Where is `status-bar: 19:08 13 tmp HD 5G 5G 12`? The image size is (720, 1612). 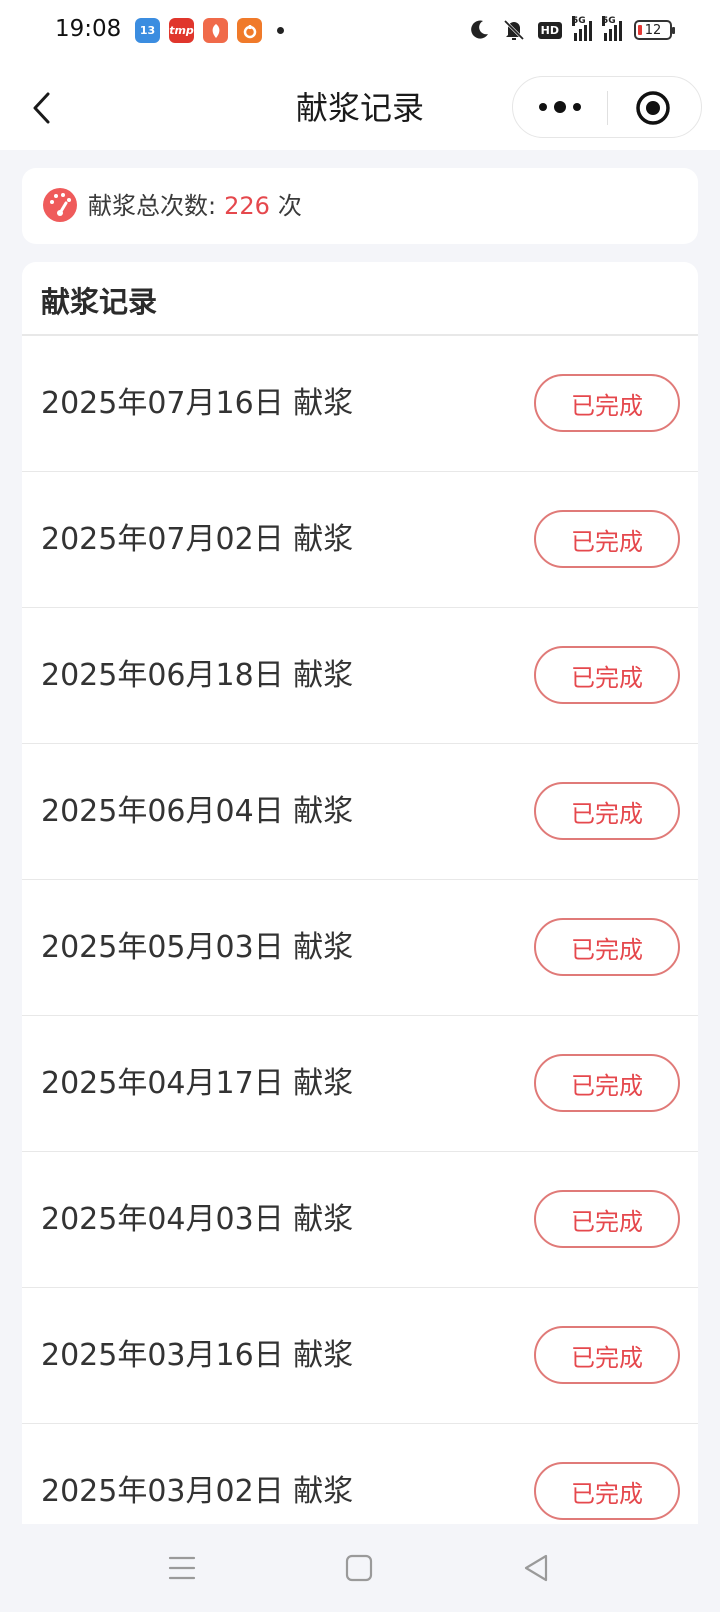 status-bar: 19:08 13 tmp HD 5G 5G 12 is located at coordinates (360, 33).